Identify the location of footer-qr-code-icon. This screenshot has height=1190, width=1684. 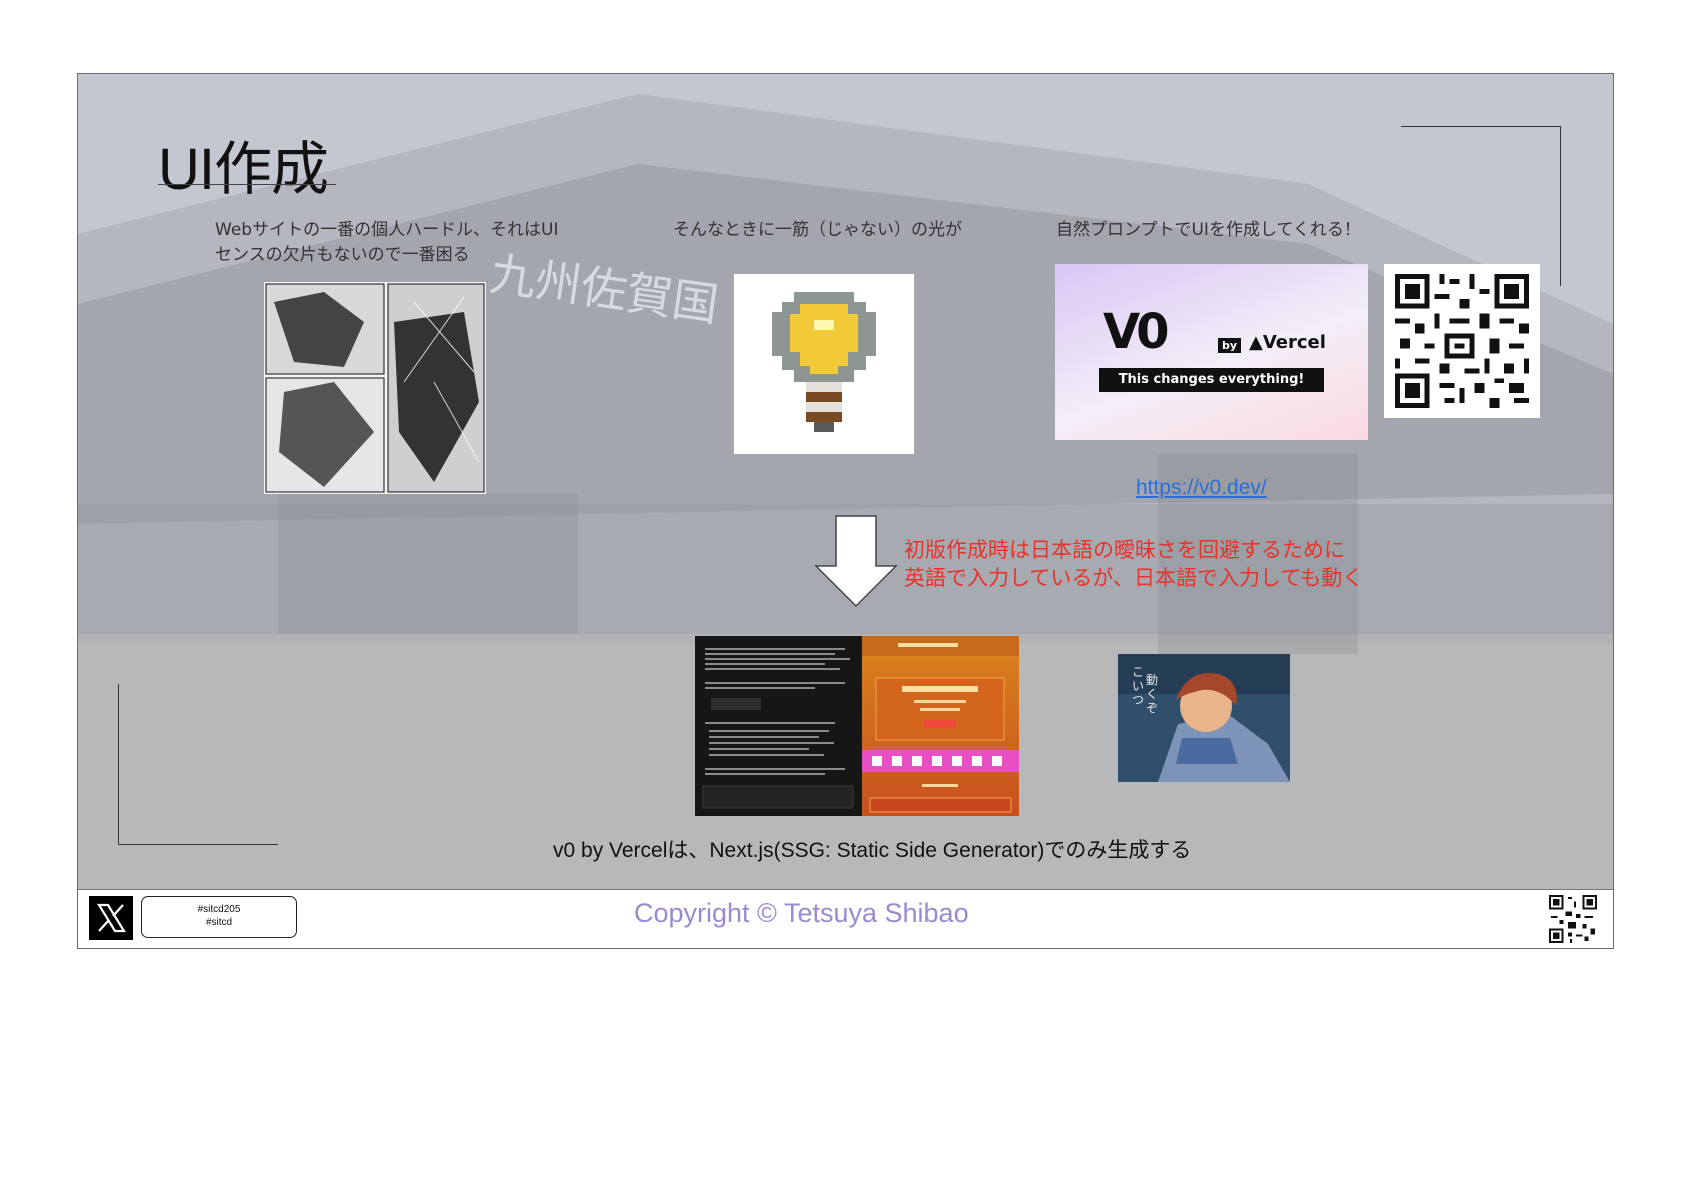
(1573, 919).